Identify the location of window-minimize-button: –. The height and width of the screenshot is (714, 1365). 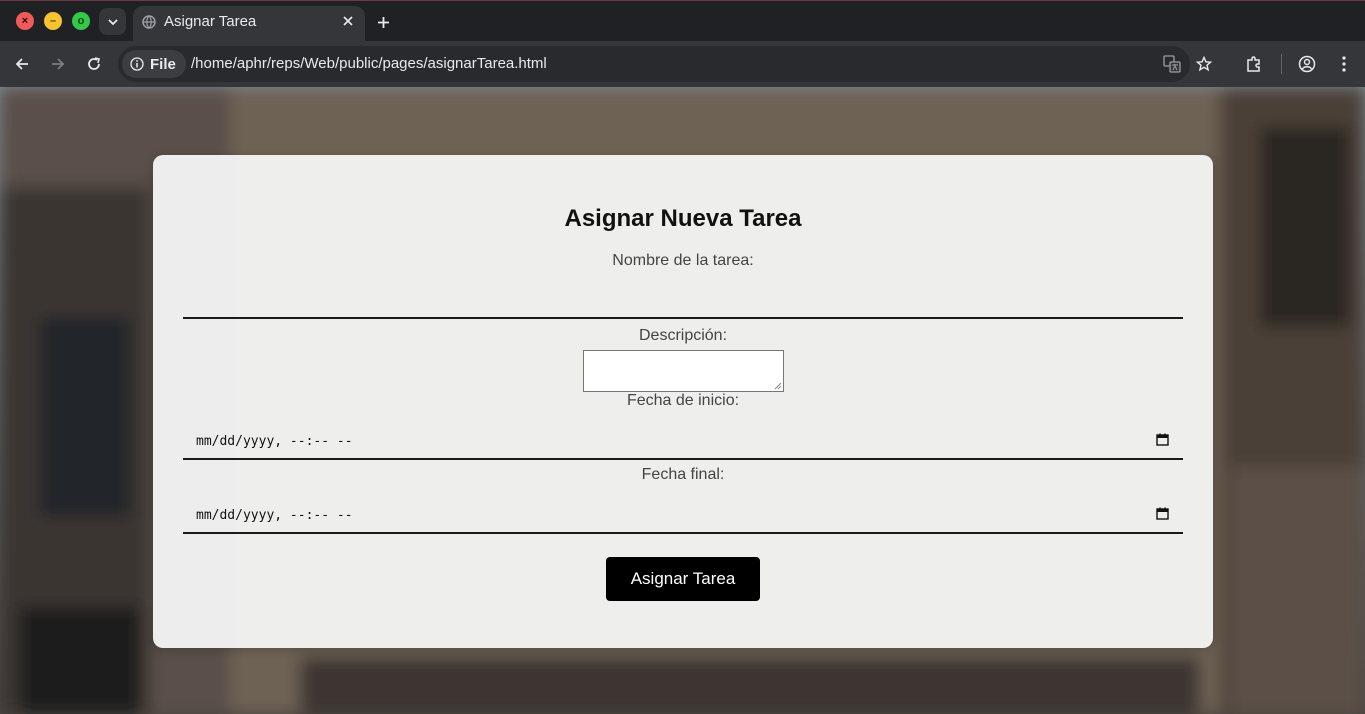
(53, 21).